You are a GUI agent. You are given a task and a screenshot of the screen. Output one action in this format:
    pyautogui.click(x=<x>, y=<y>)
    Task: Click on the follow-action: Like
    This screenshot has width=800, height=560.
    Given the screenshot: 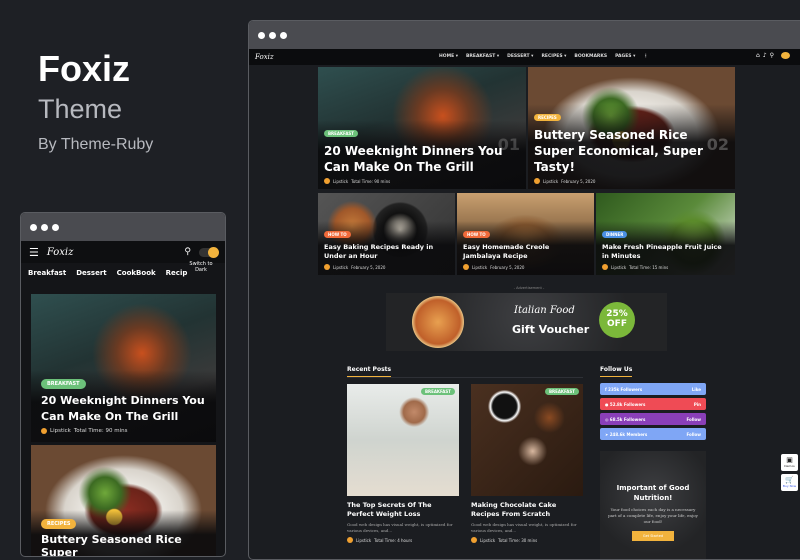 What is the action you would take?
    pyautogui.click(x=696, y=389)
    